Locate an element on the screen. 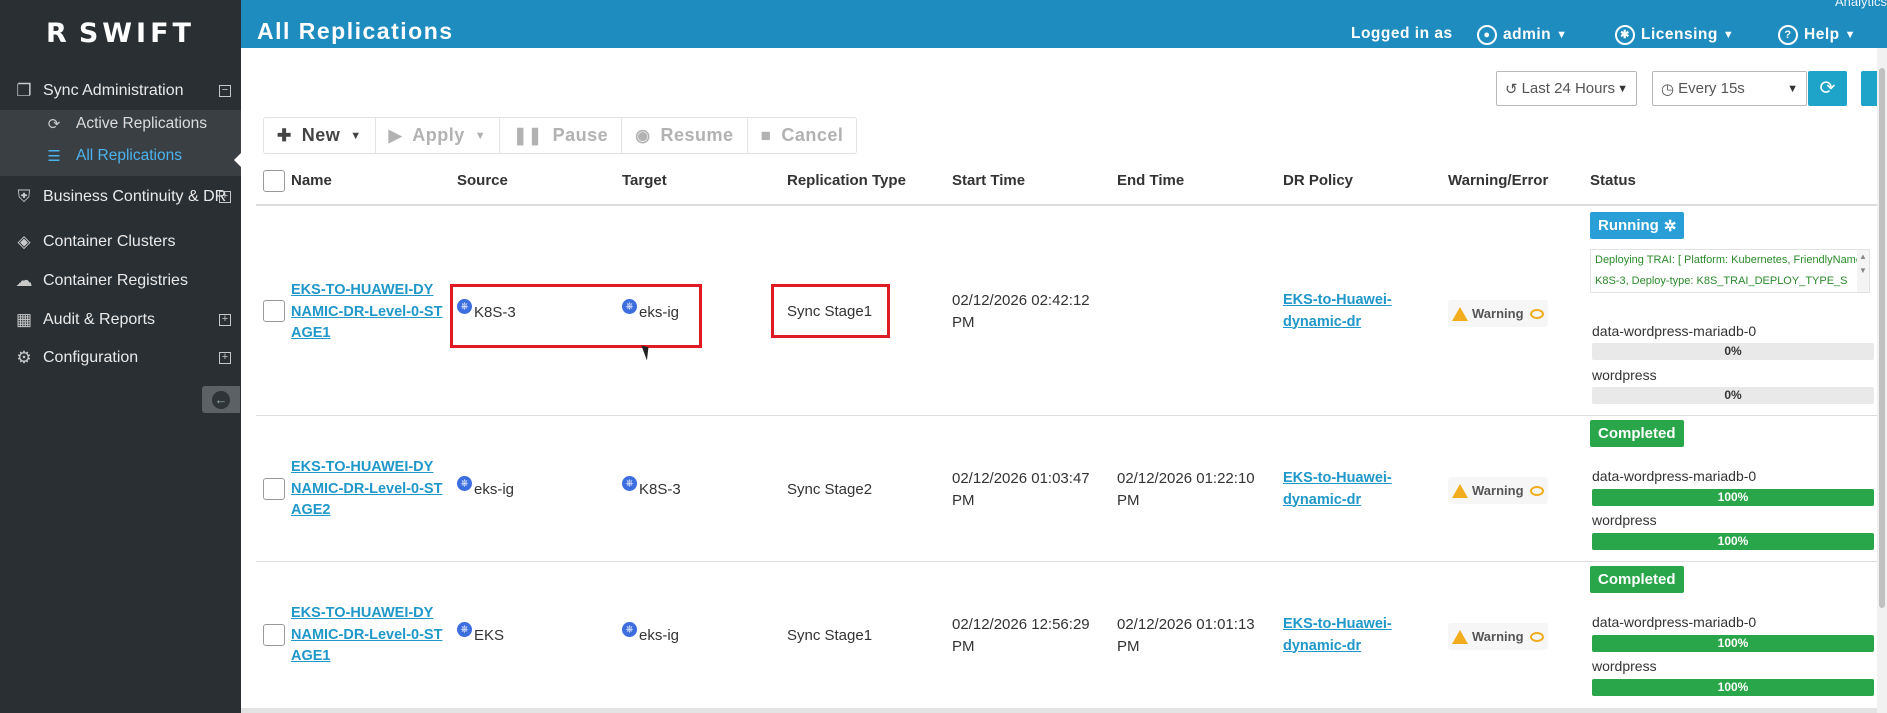 This screenshot has width=1887, height=713. logo-r: R is located at coordinates (58, 33).